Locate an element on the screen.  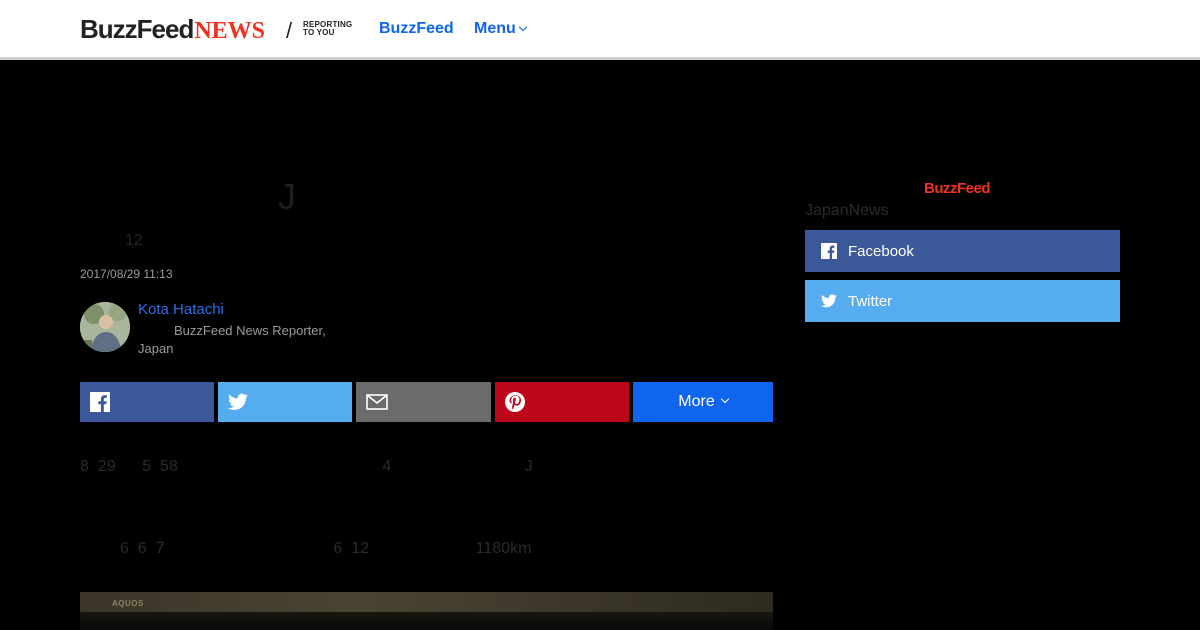
logo-buzzfeed-text: BuzzFeed is located at coordinates (137, 29).